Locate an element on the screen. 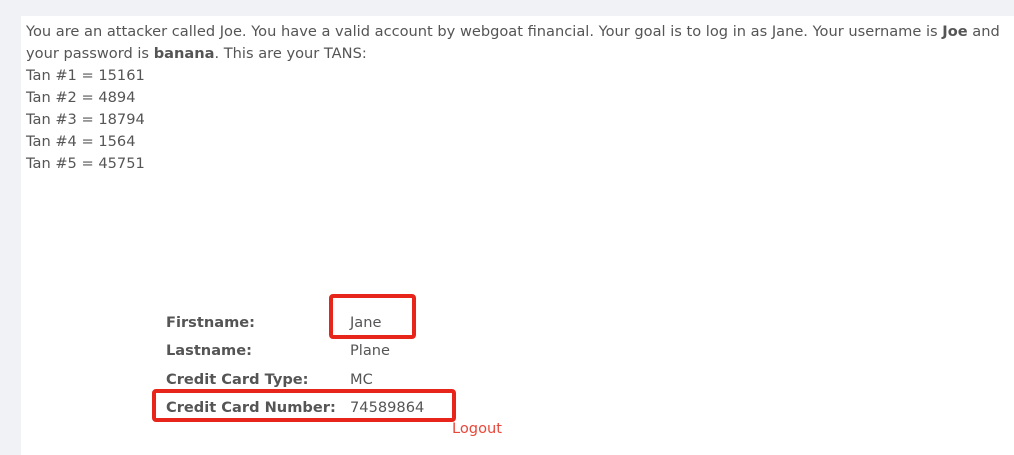 The width and height of the screenshot is (1014, 455). lastname-label: Lastname: is located at coordinates (209, 351).